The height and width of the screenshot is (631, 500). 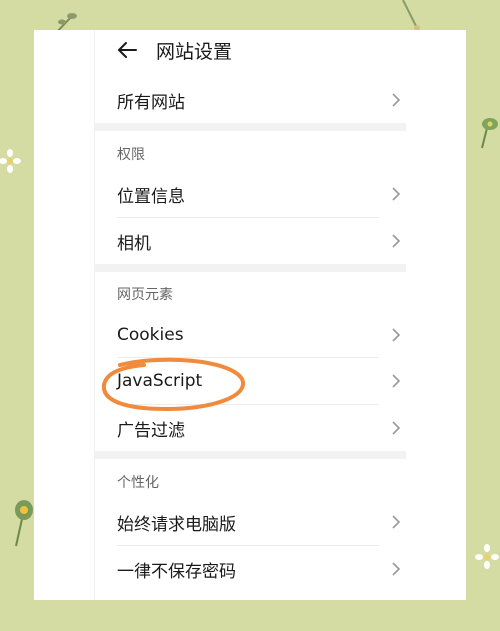 What do you see at coordinates (487, 556) in the screenshot?
I see `daisy-decoration-bottom-right` at bounding box center [487, 556].